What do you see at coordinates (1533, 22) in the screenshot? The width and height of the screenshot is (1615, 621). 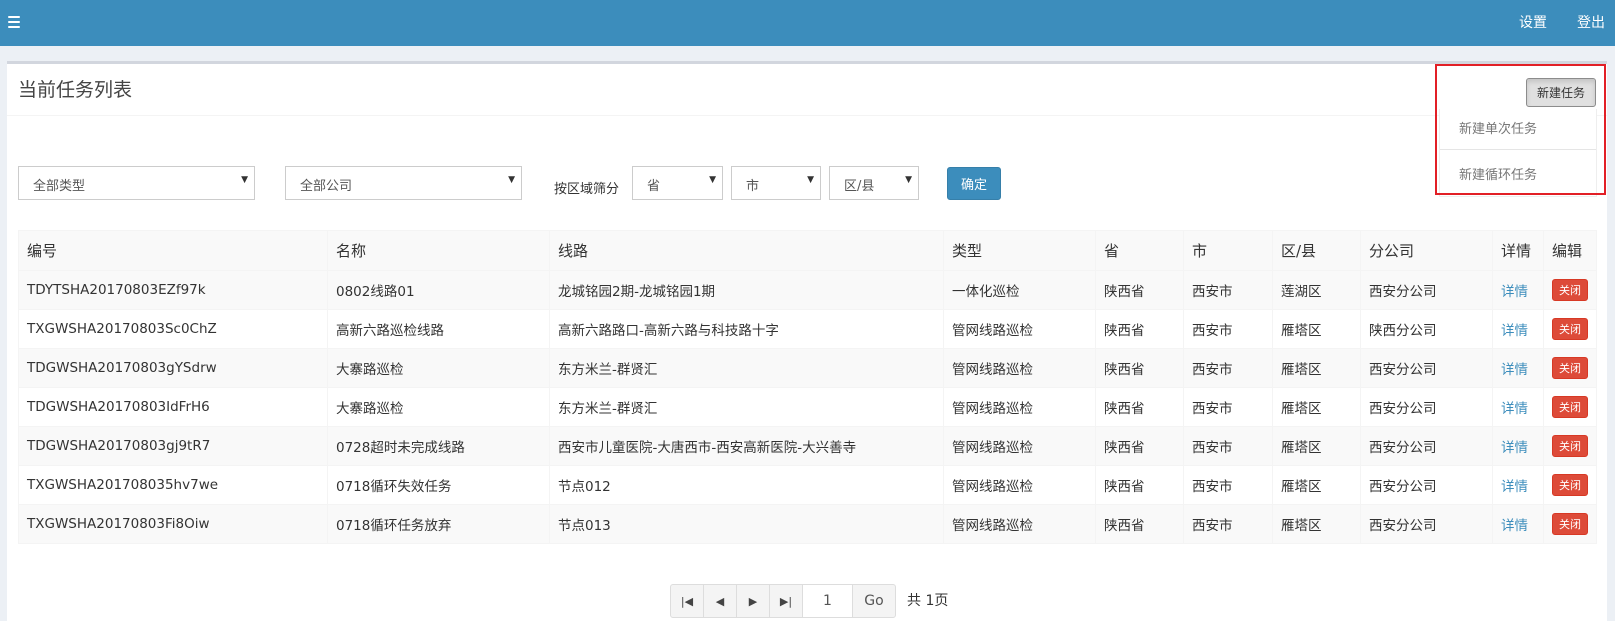 I see `settings-link: 设置` at bounding box center [1533, 22].